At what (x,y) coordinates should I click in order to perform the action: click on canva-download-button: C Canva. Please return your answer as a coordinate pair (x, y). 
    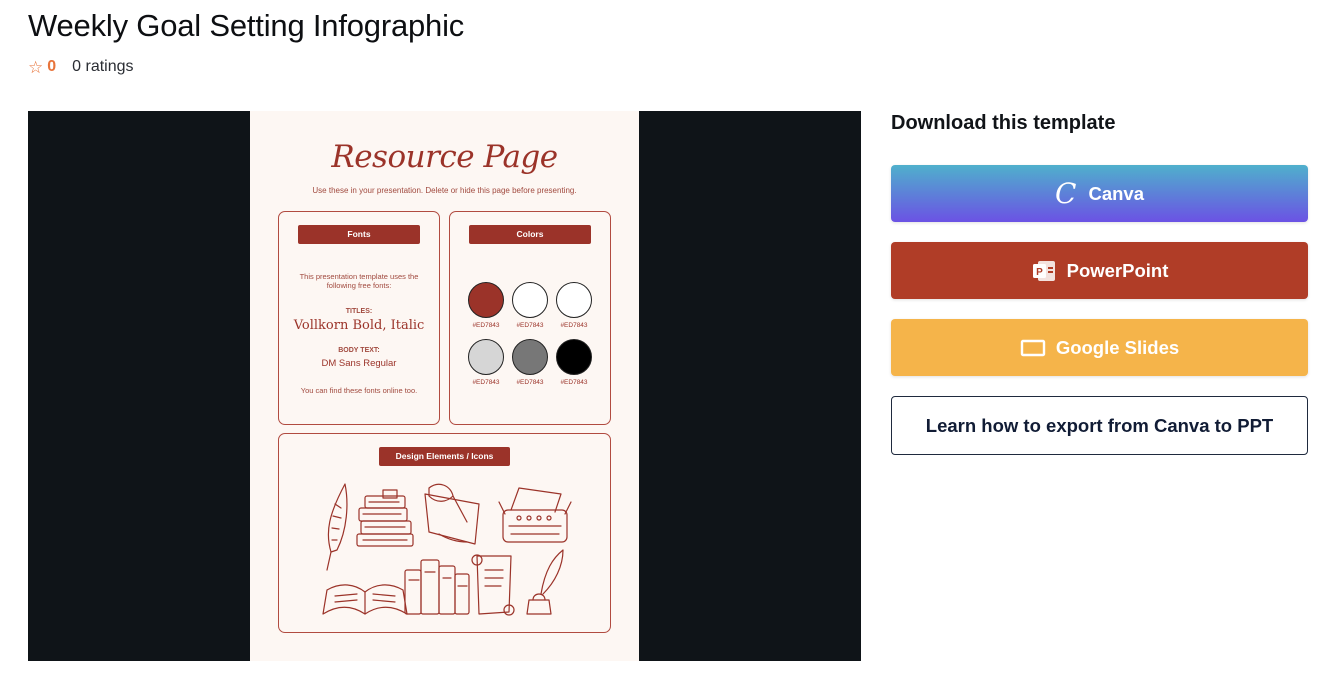
    Looking at the image, I should click on (1099, 193).